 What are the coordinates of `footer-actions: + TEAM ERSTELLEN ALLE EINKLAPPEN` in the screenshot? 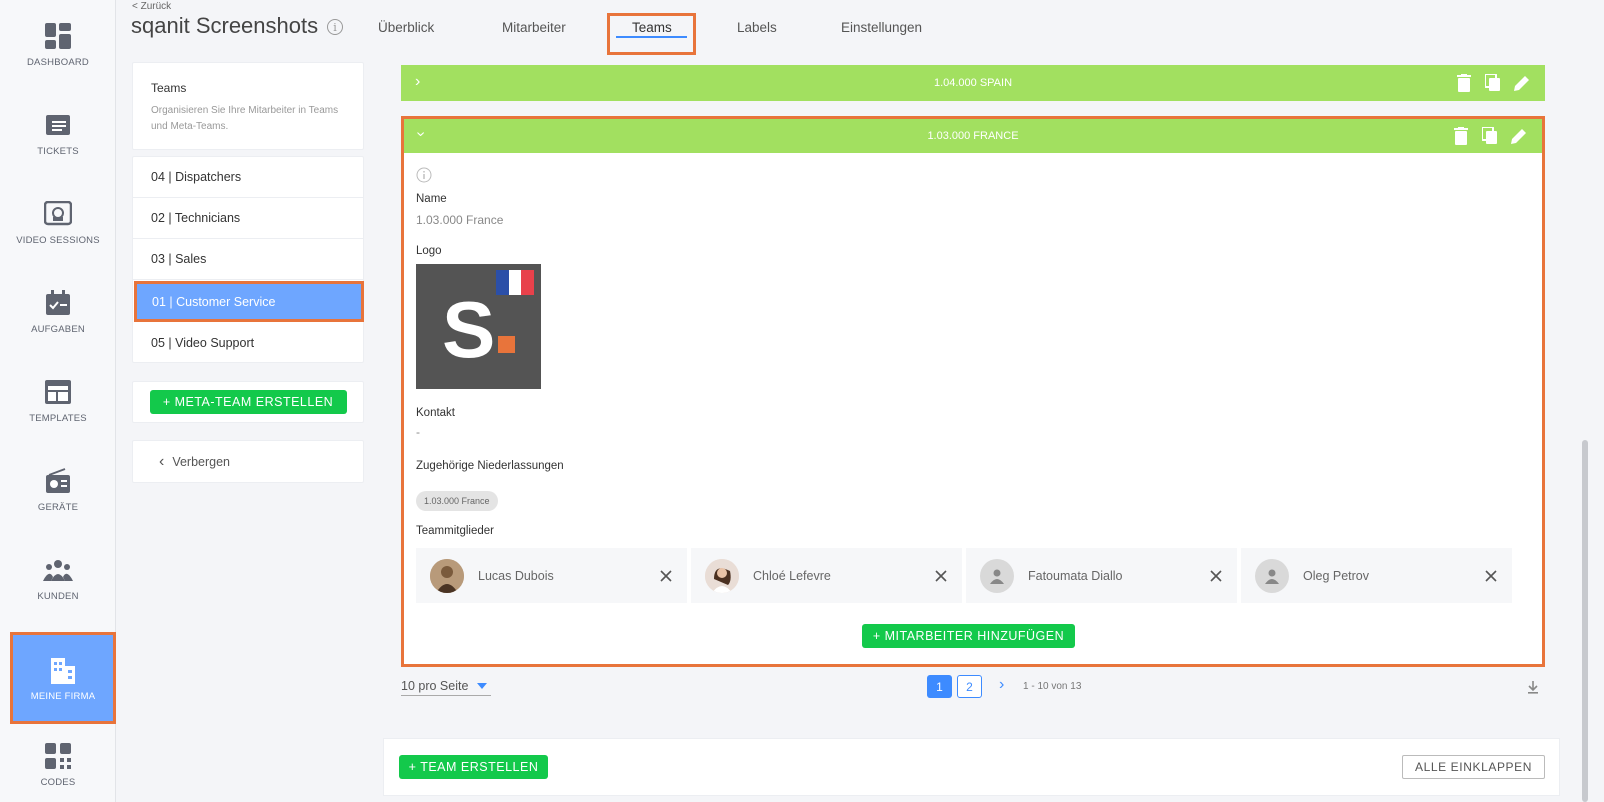 It's located at (971, 767).